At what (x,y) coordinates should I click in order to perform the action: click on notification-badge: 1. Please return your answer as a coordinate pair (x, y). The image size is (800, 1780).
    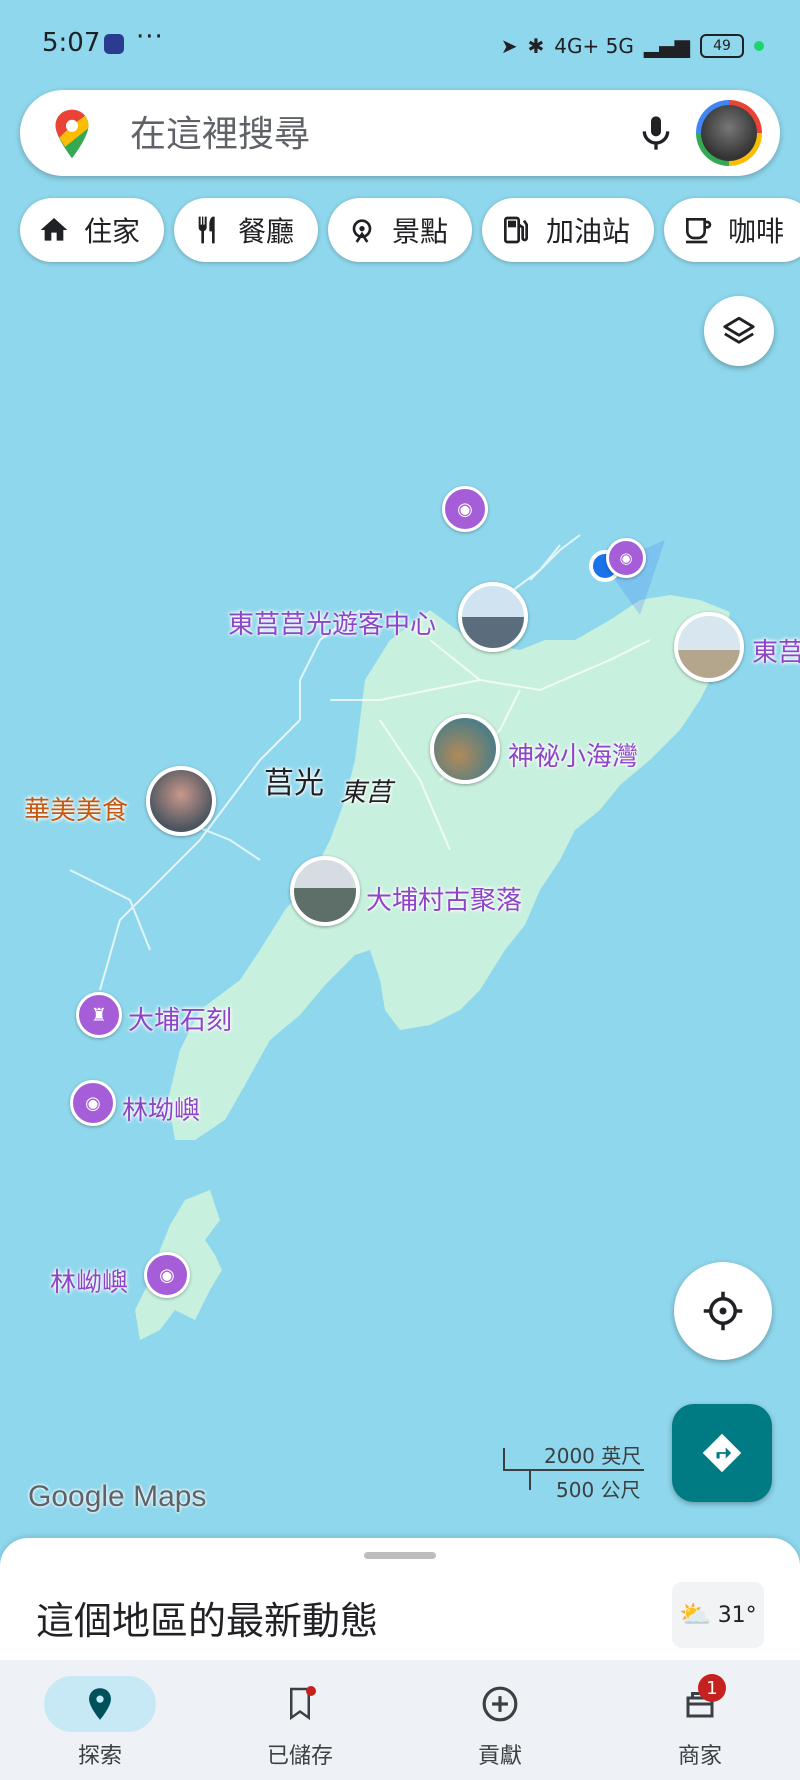
    Looking at the image, I should click on (712, 1688).